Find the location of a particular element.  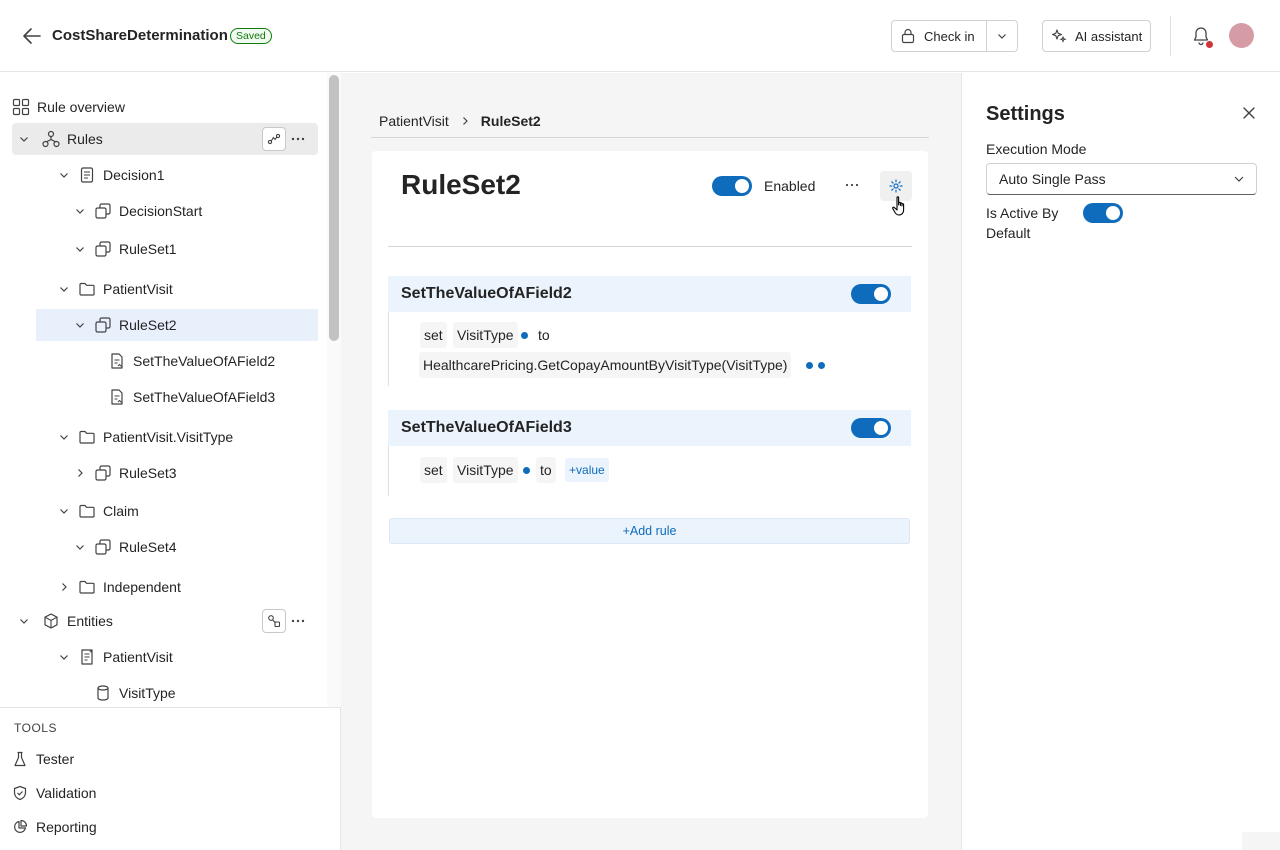

breadcrumb-item: PatientVisit is located at coordinates (414, 121).